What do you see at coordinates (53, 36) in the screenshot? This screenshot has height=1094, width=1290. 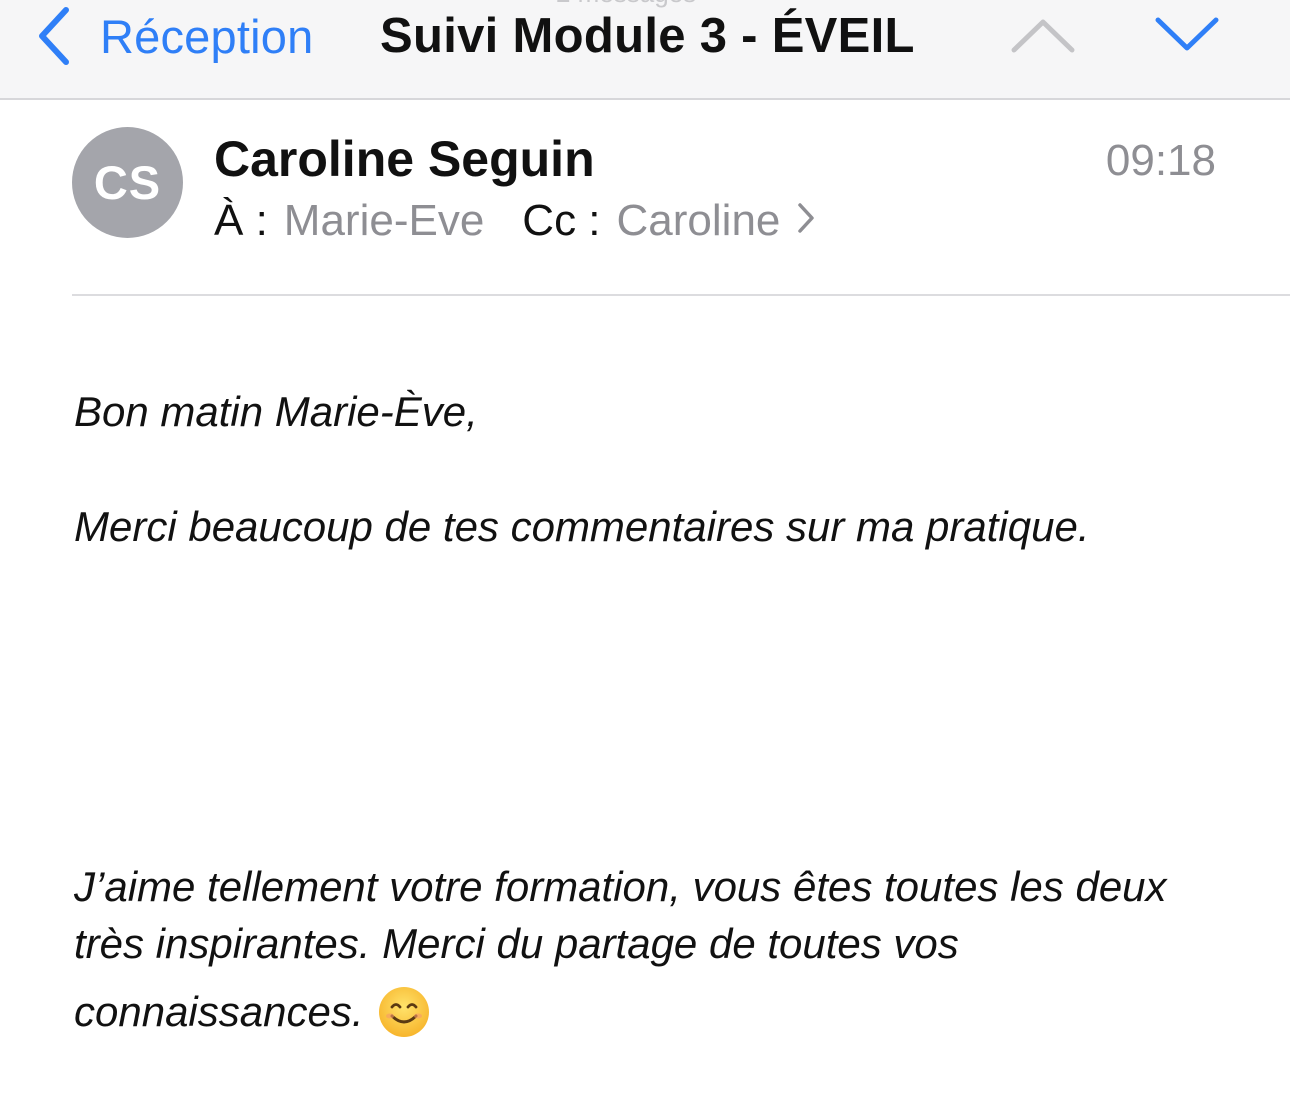 I see `chevron-left-icon` at bounding box center [53, 36].